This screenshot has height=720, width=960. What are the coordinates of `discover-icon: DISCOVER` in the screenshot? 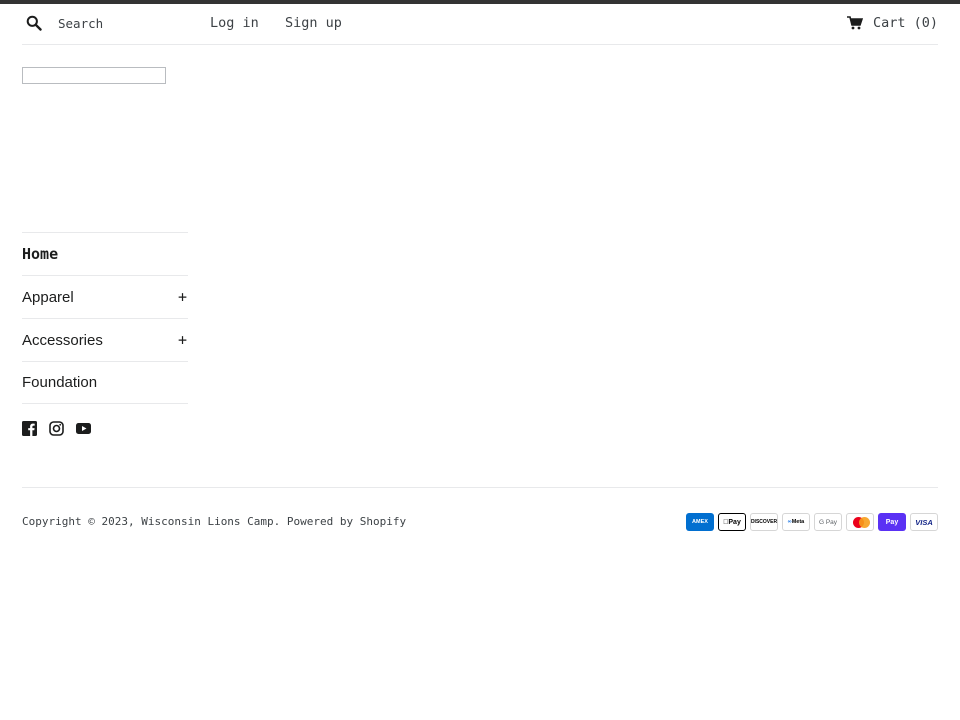 It's located at (764, 522).